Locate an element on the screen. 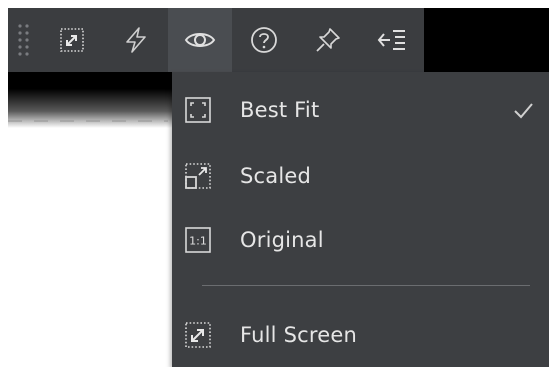 The height and width of the screenshot is (367, 549). grip-handle-icon is located at coordinates (23, 40).